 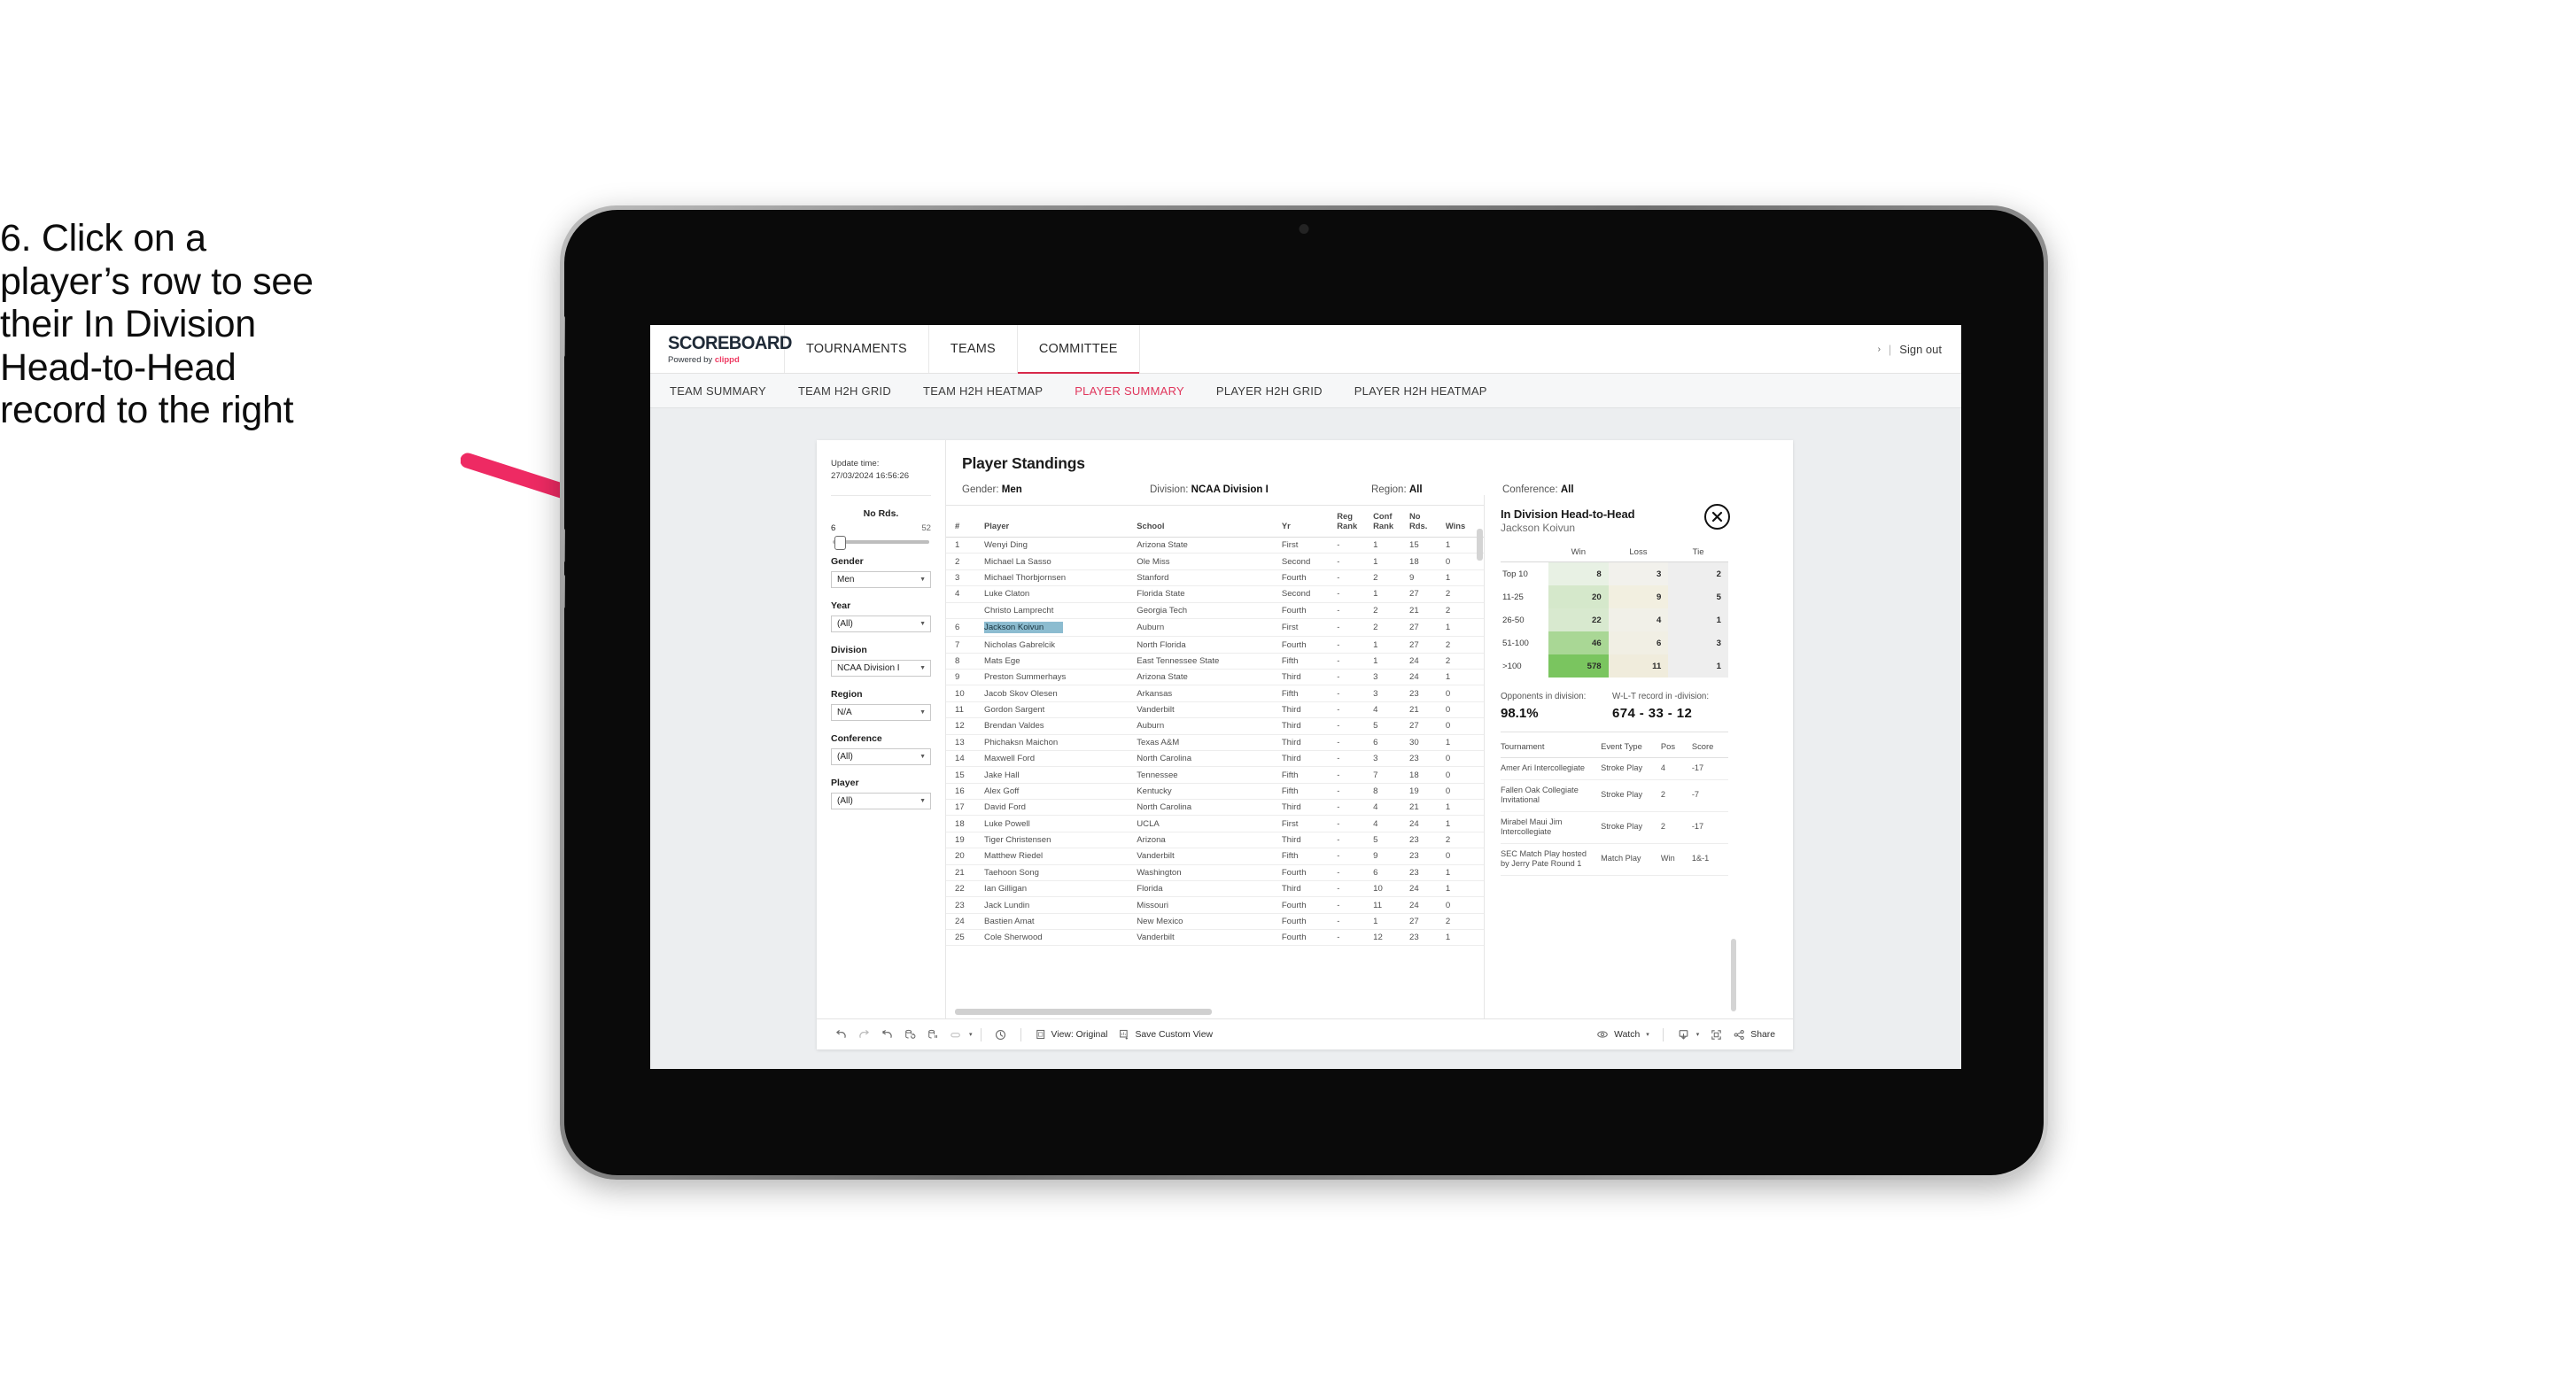 I want to click on table-vertical-scrollbar, so click(x=1480, y=545).